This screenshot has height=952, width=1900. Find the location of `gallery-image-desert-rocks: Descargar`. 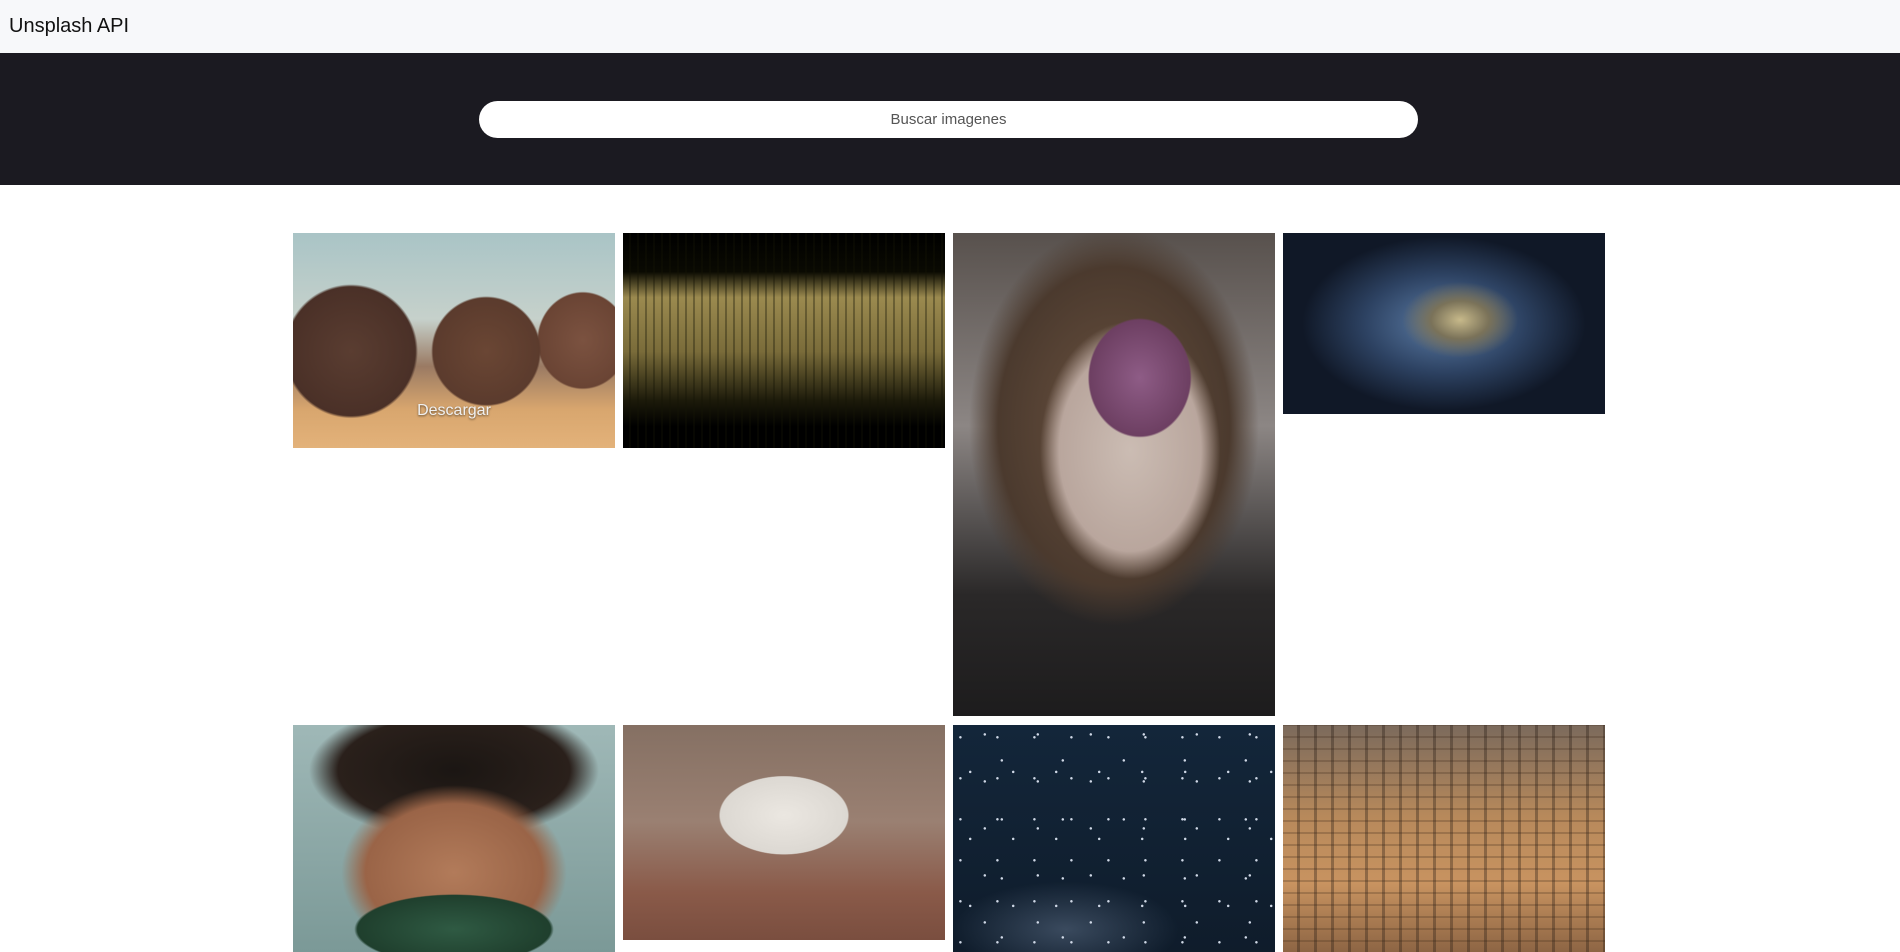

gallery-image-desert-rocks: Descargar is located at coordinates (454, 340).